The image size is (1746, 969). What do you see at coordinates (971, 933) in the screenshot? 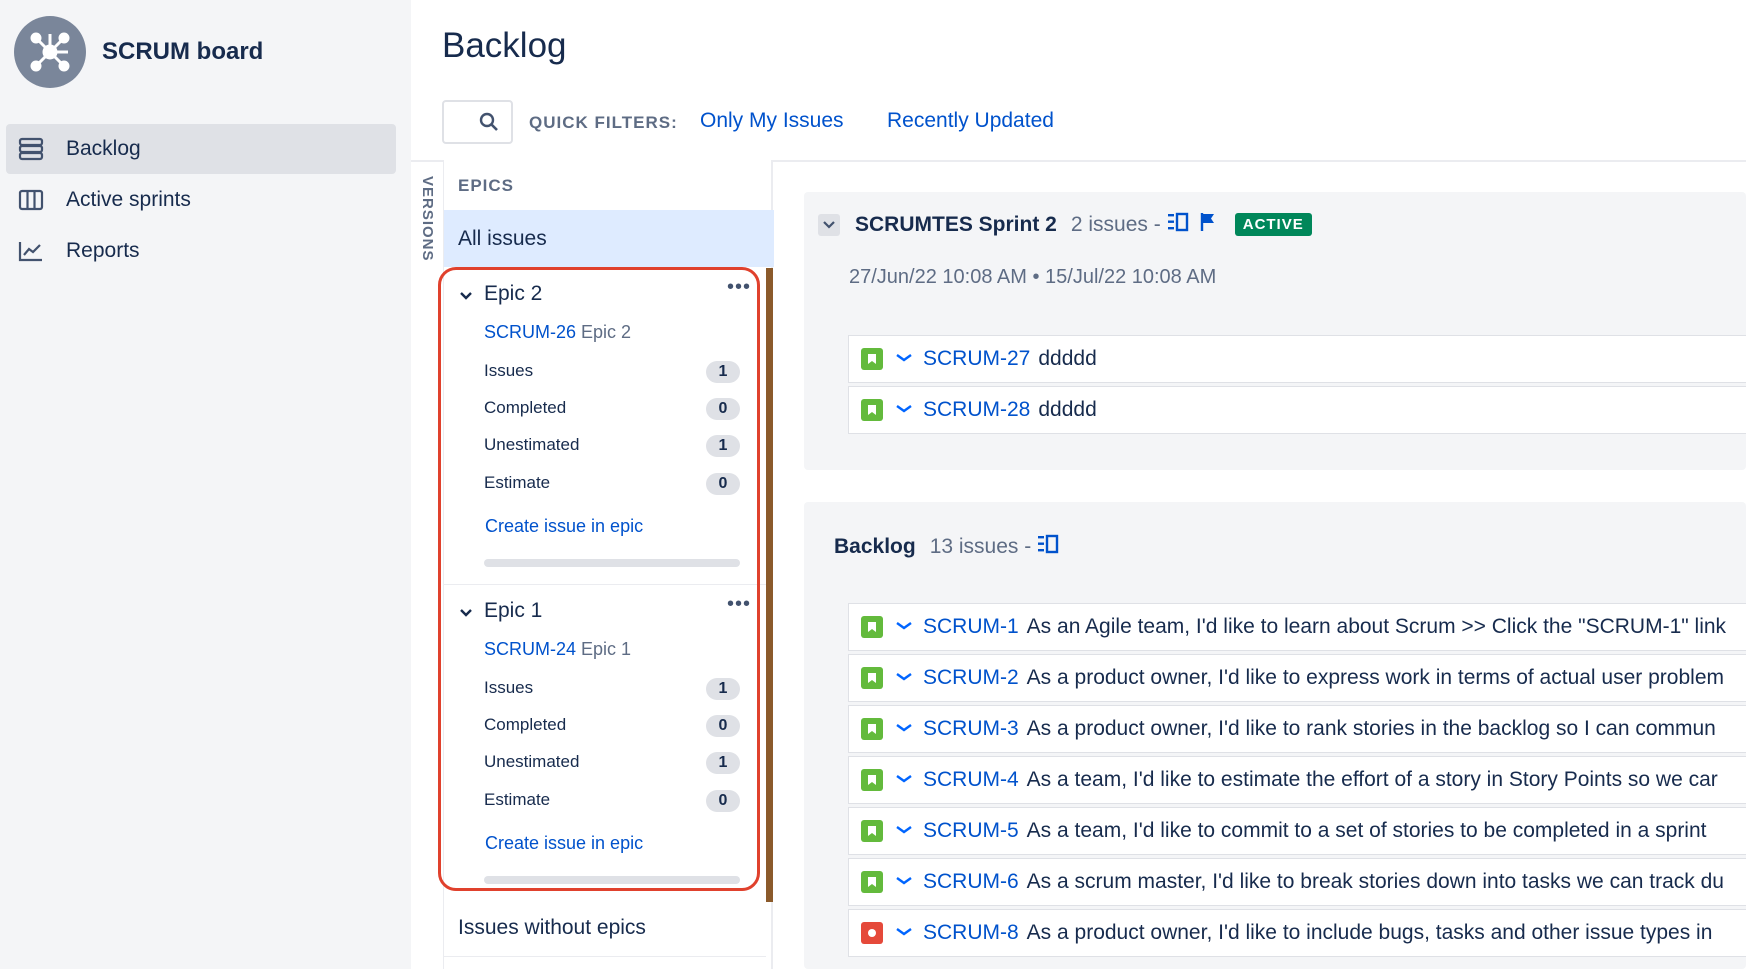
I see `issue-key-link: SCRUM-8` at bounding box center [971, 933].